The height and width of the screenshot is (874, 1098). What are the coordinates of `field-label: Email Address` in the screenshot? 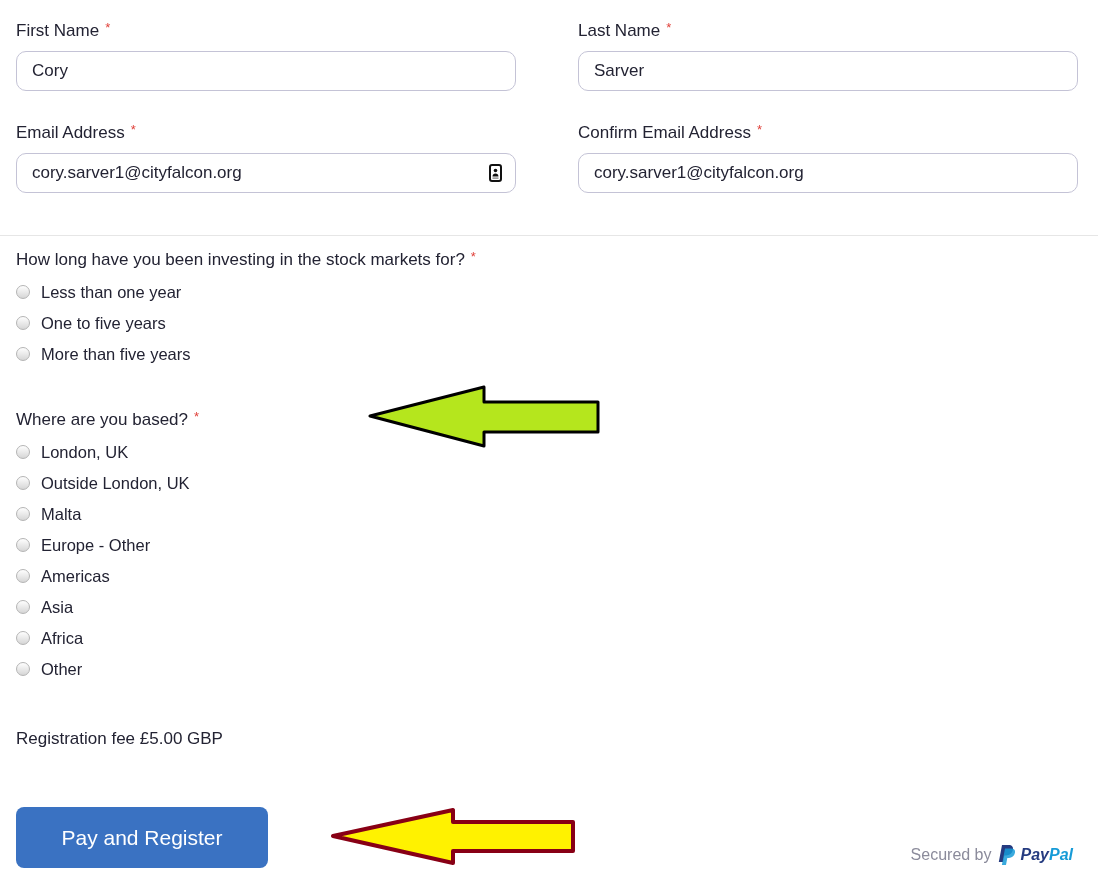 It's located at (70, 132).